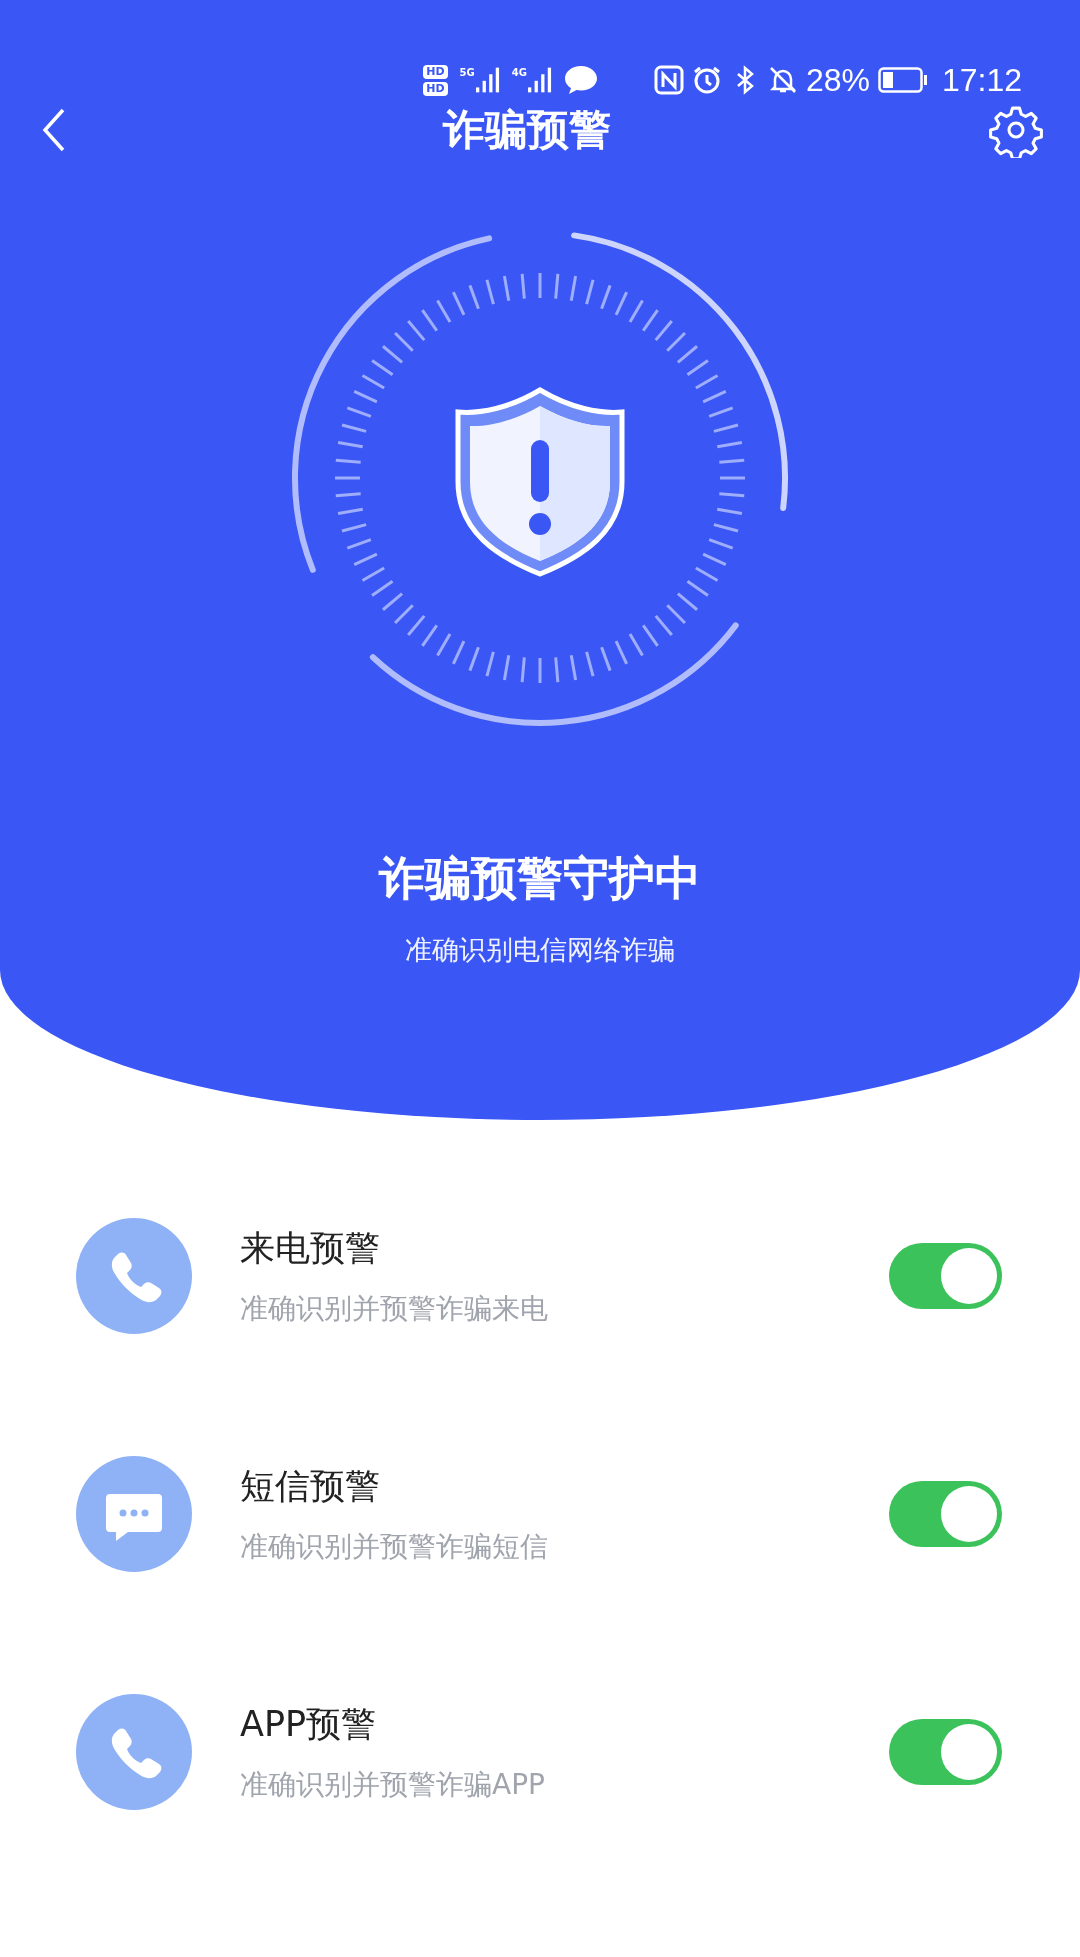  I want to click on back-button, so click(54, 130).